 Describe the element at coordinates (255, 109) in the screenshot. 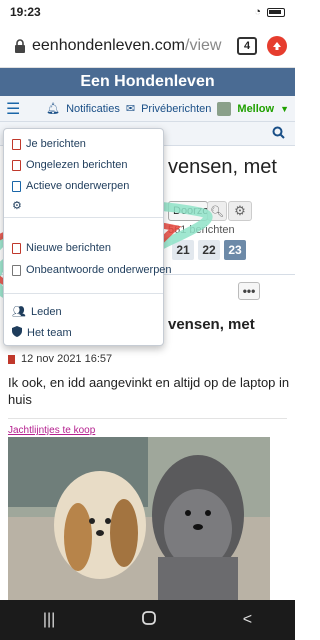

I see `username-link: Mellow` at that location.